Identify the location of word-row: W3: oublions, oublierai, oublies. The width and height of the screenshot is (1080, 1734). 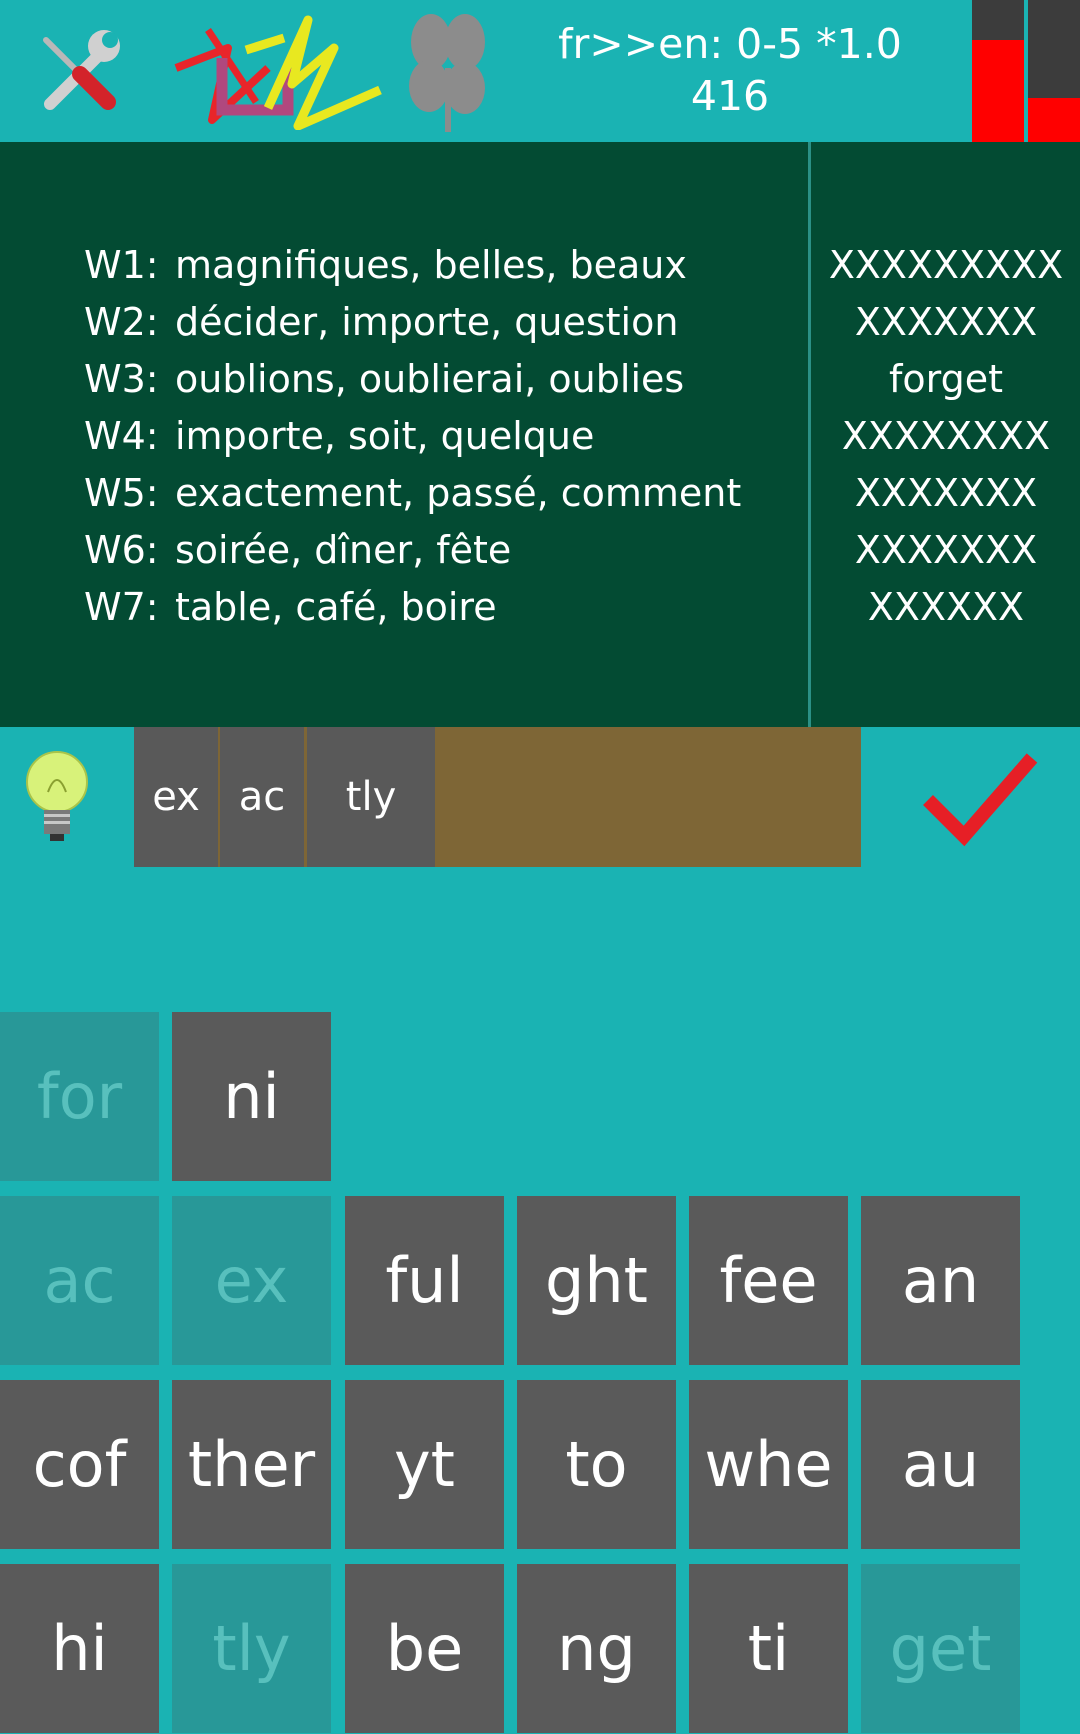
(444, 379).